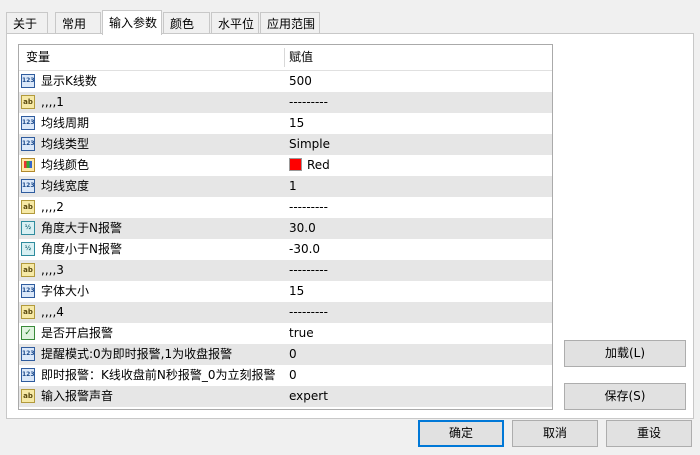  I want to click on param-value: -30.0, so click(304, 249).